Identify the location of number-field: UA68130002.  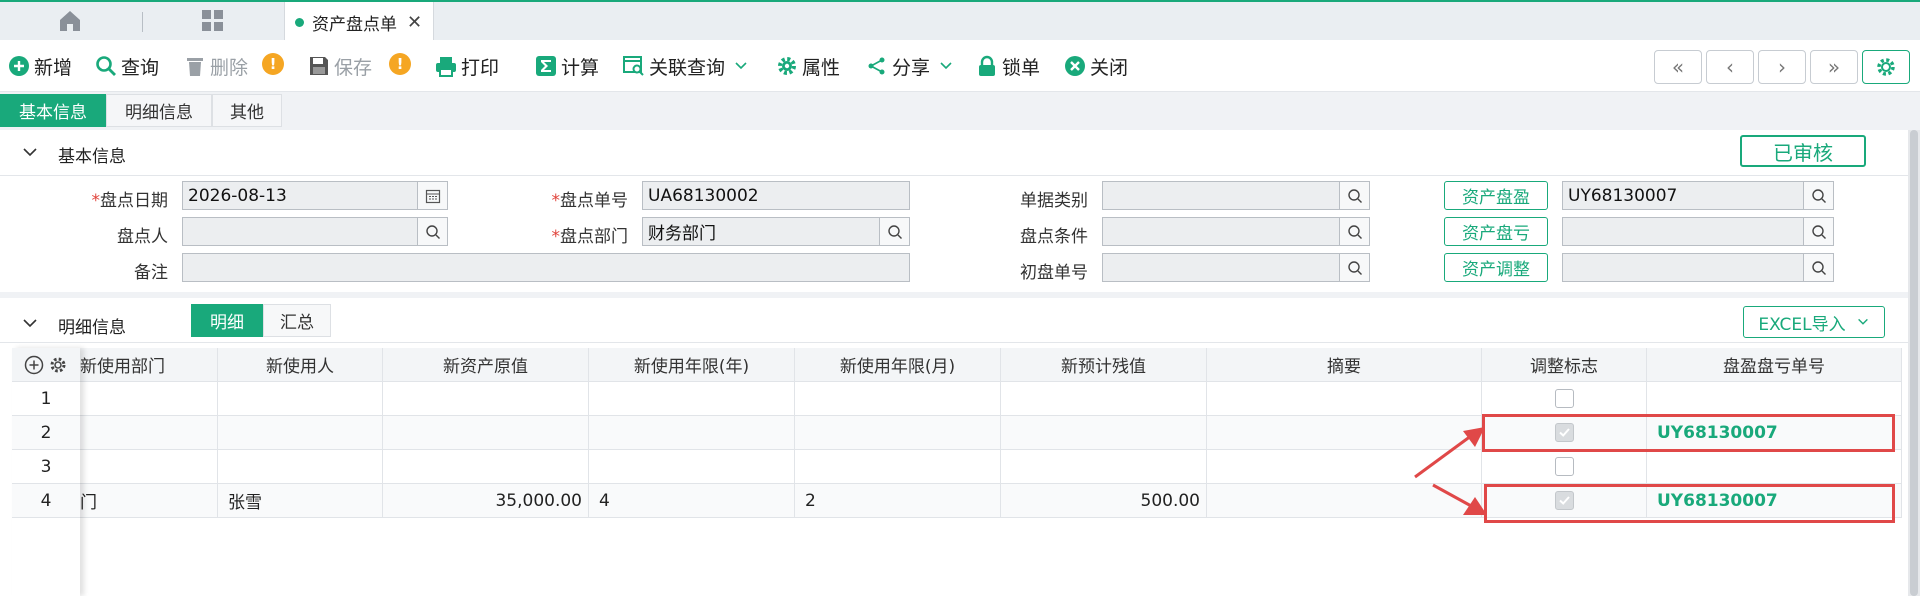
(776, 195).